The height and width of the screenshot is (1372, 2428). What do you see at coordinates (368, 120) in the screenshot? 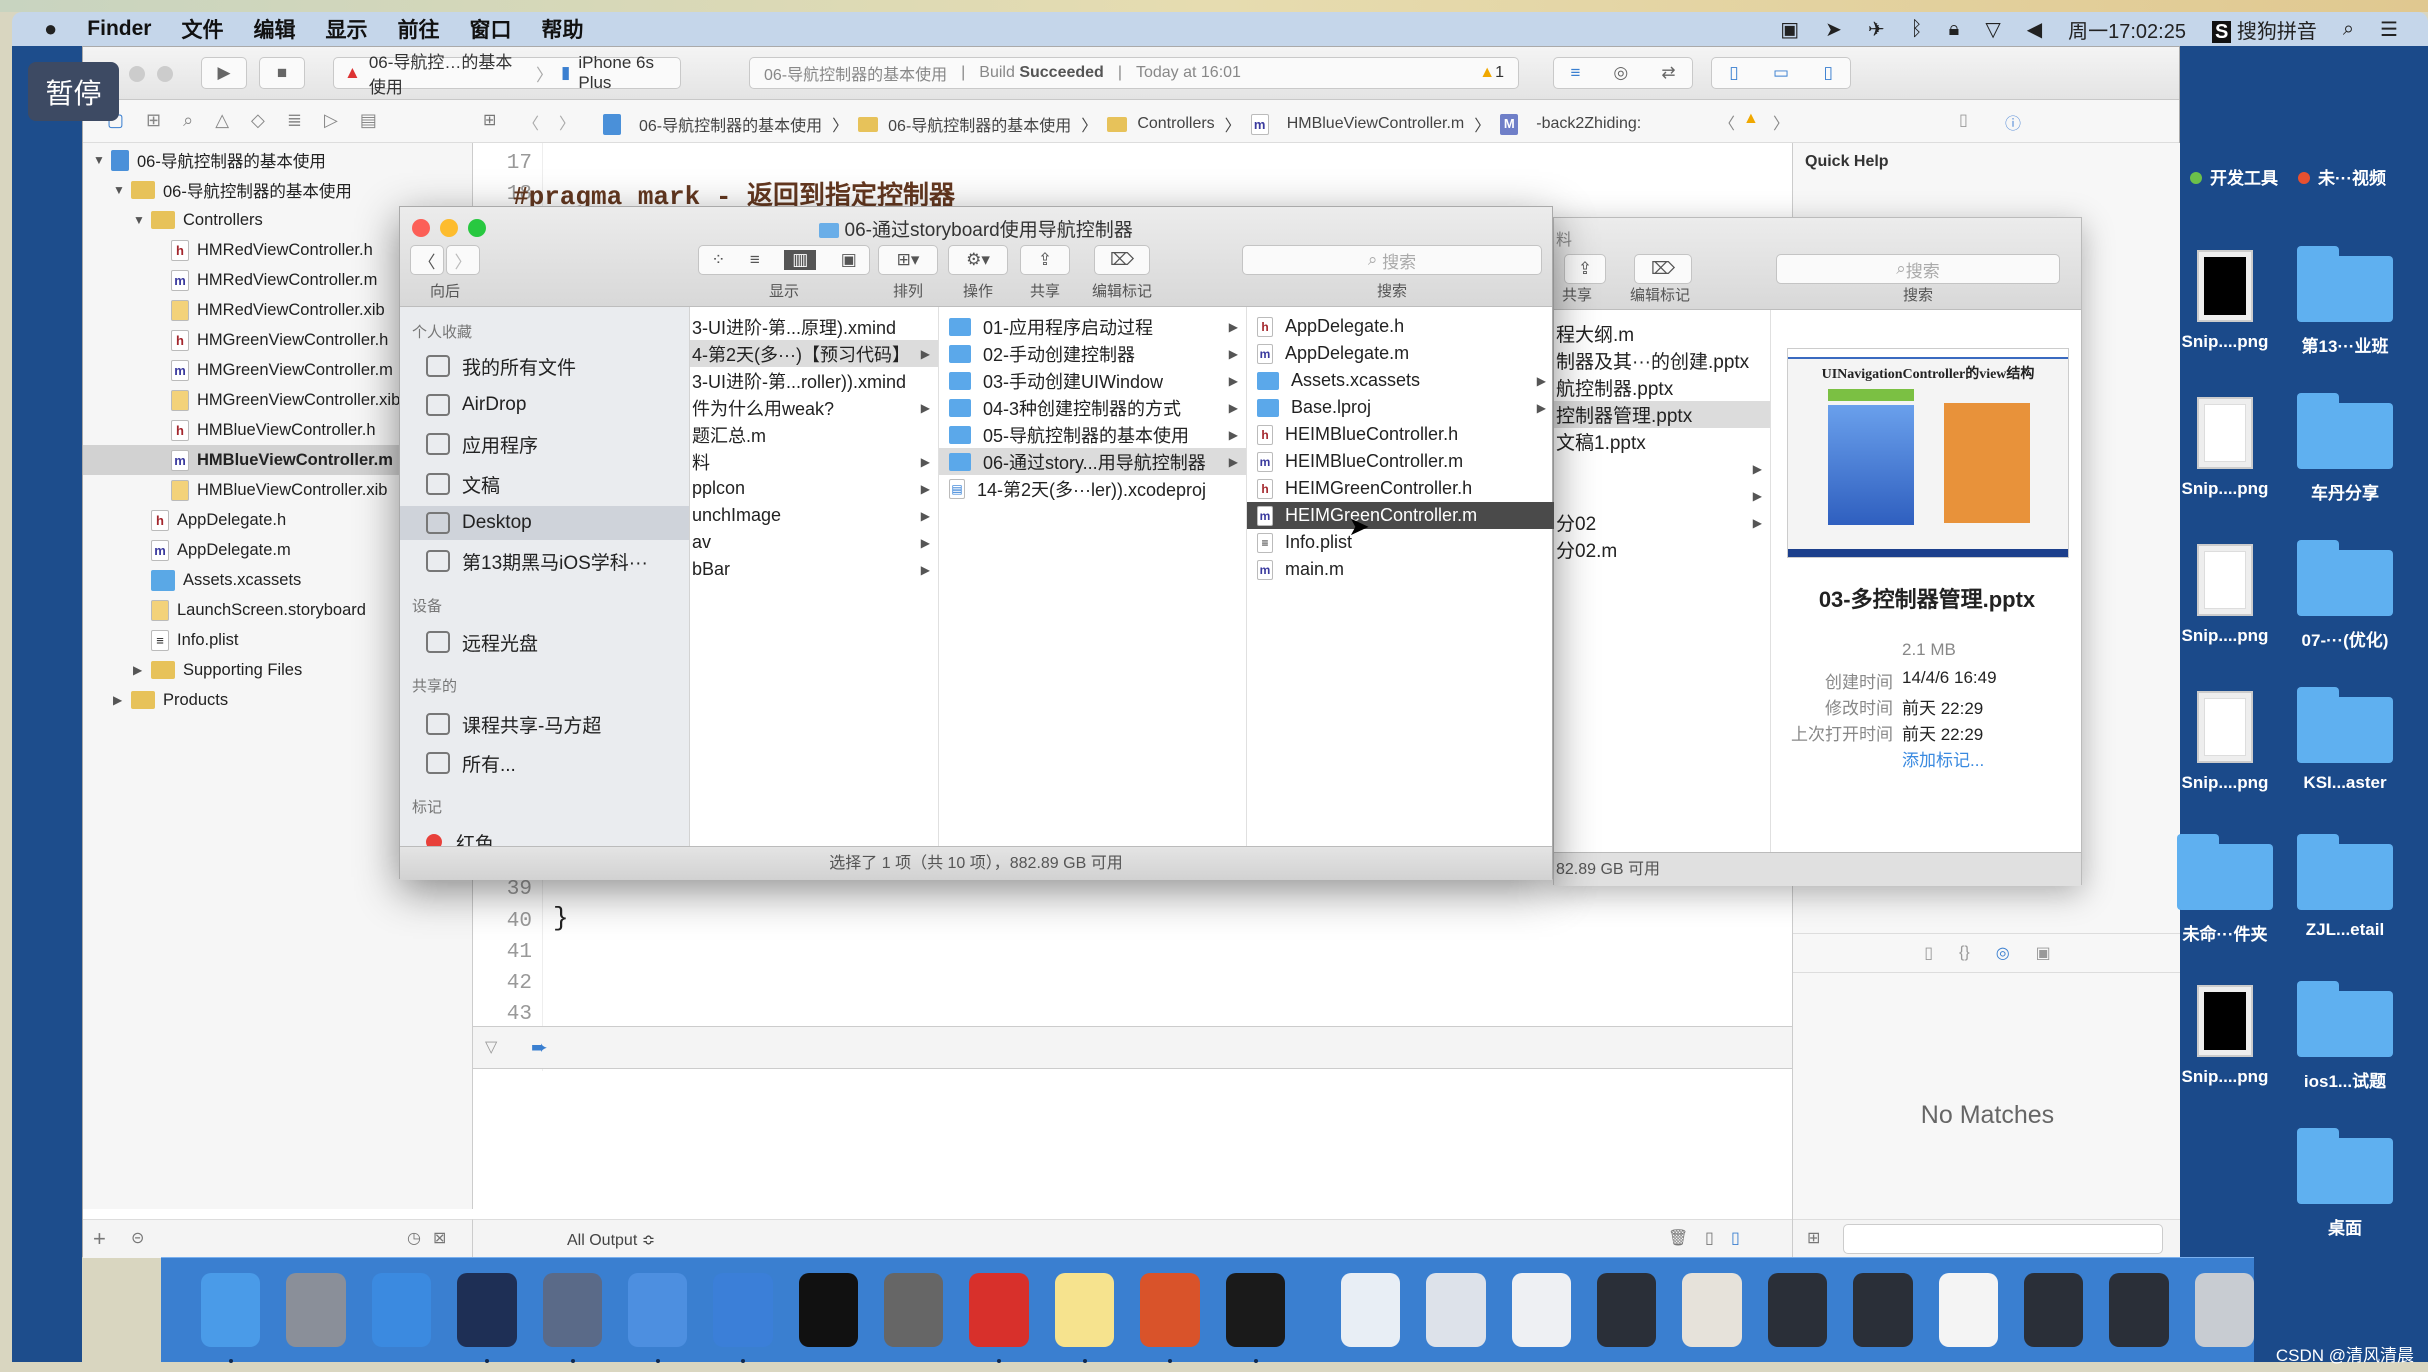
I see `report-navigator-icon: ▤` at bounding box center [368, 120].